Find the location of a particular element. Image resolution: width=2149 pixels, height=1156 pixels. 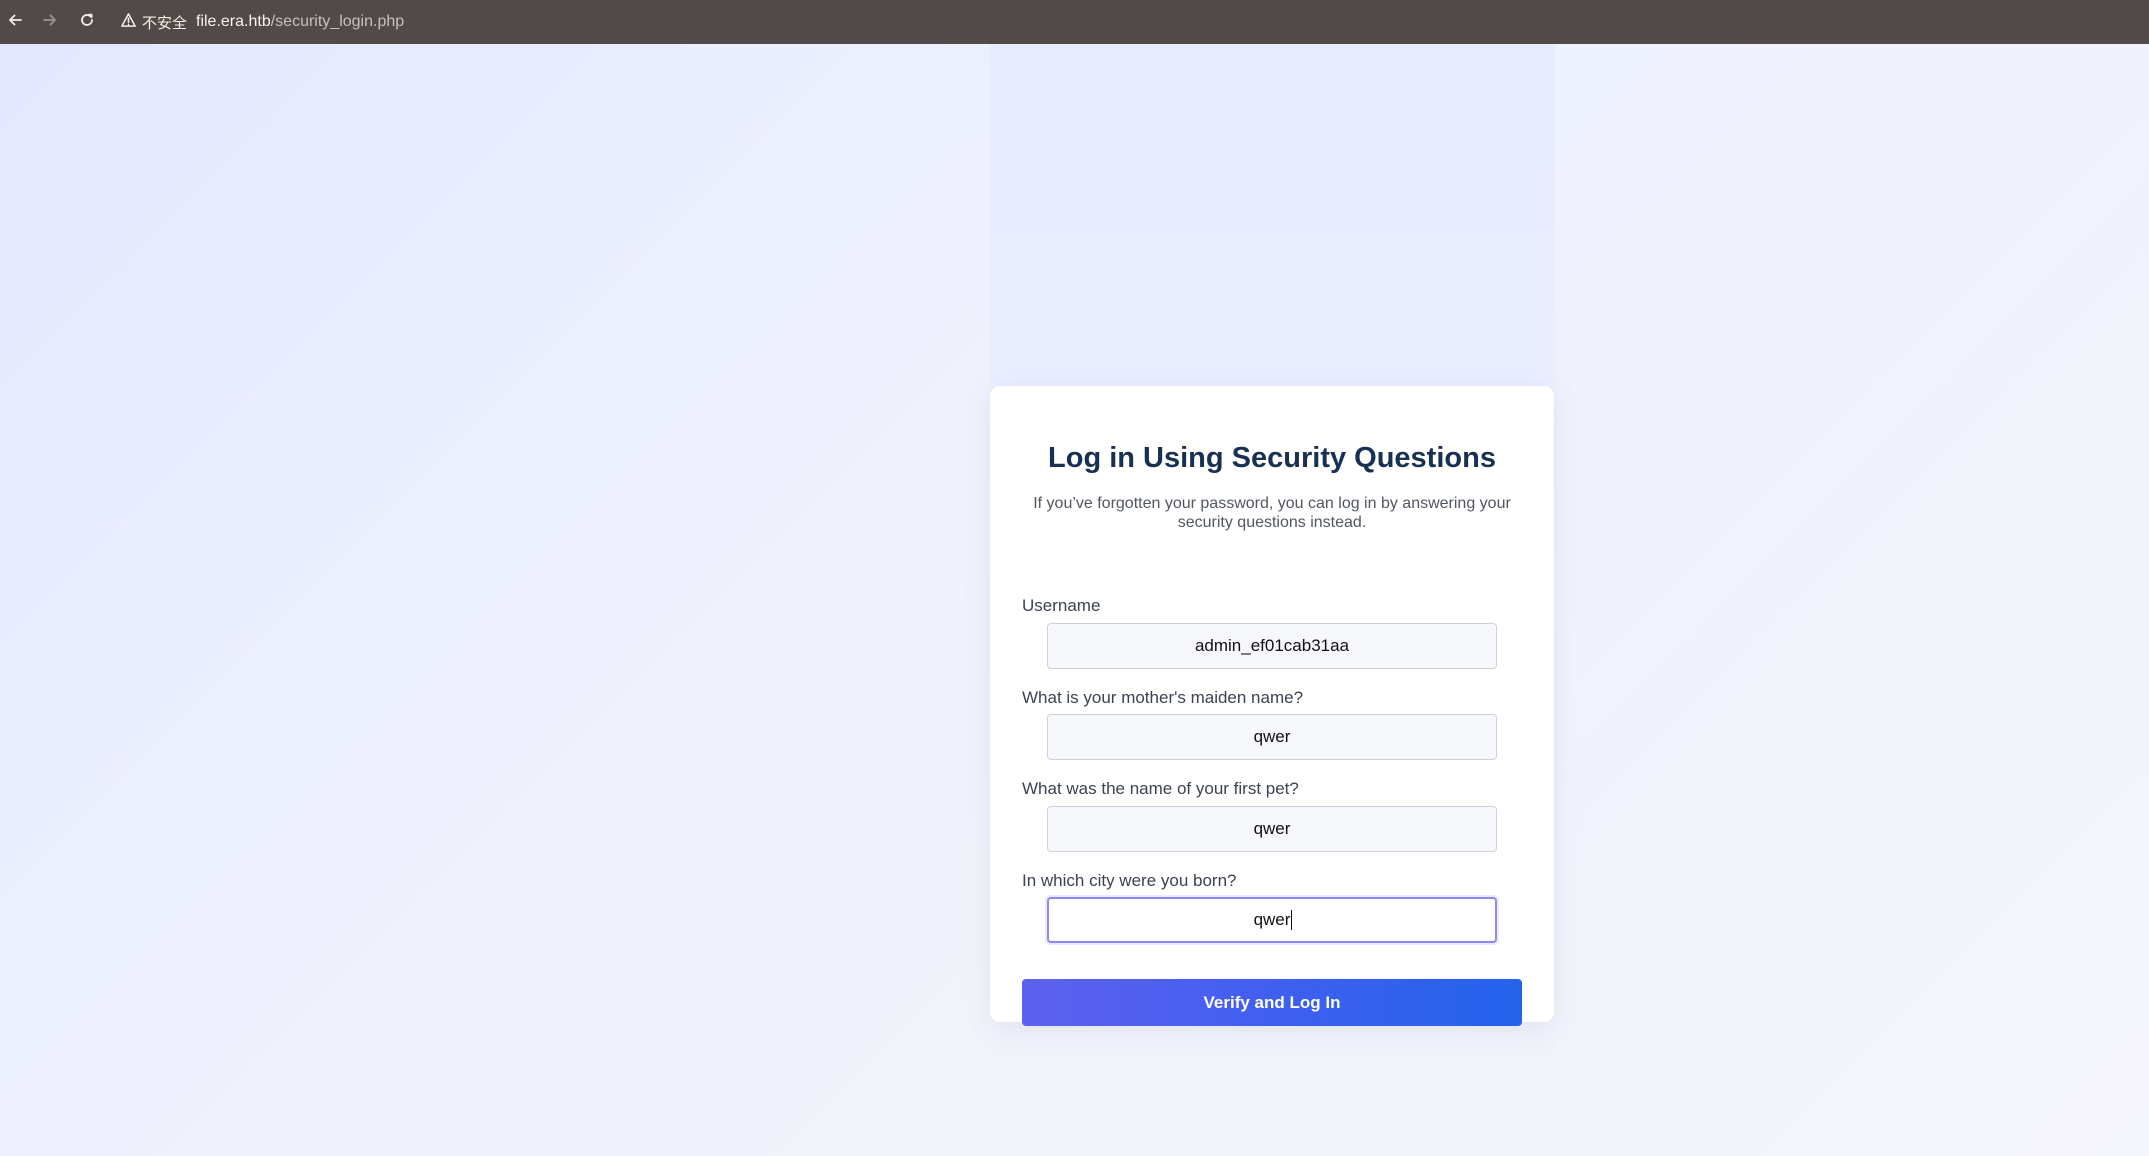

security-indicator: 不安全 is located at coordinates (153, 22).